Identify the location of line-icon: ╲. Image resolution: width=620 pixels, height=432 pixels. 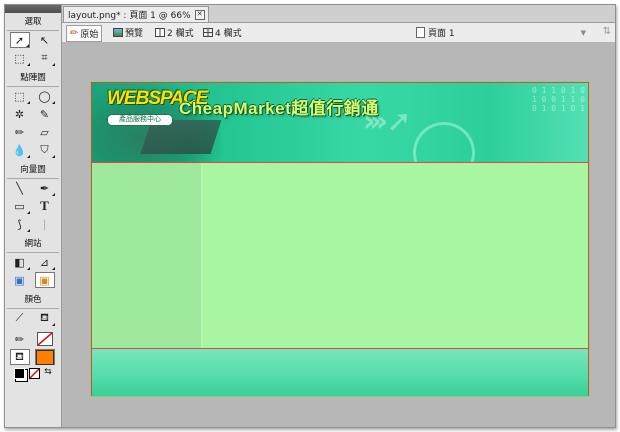
(19, 188).